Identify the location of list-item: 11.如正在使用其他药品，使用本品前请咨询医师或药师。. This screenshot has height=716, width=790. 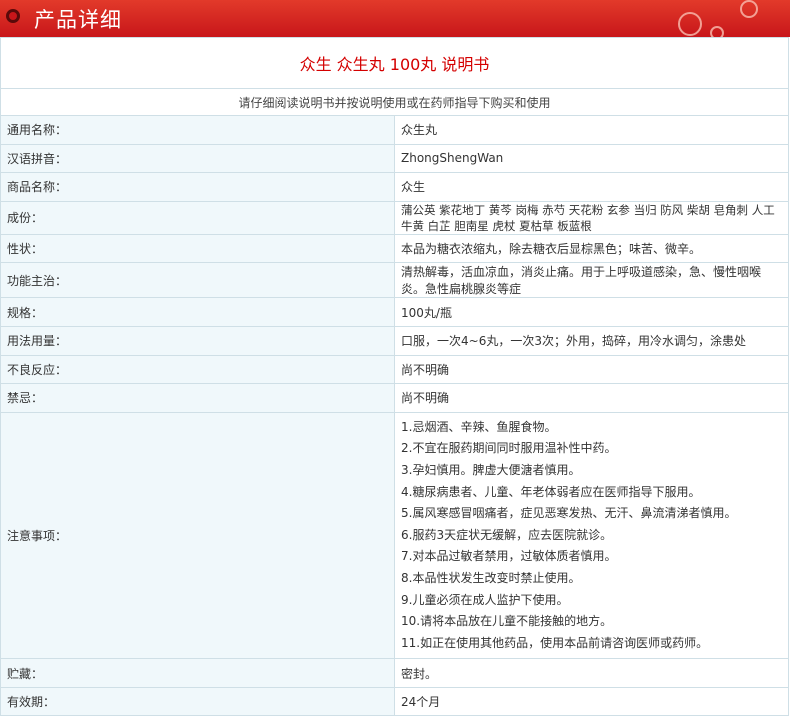
(555, 642).